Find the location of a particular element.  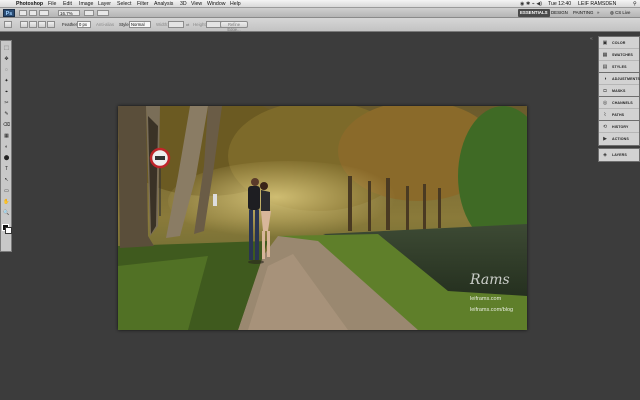

menu-image: Image is located at coordinates (86, 4).